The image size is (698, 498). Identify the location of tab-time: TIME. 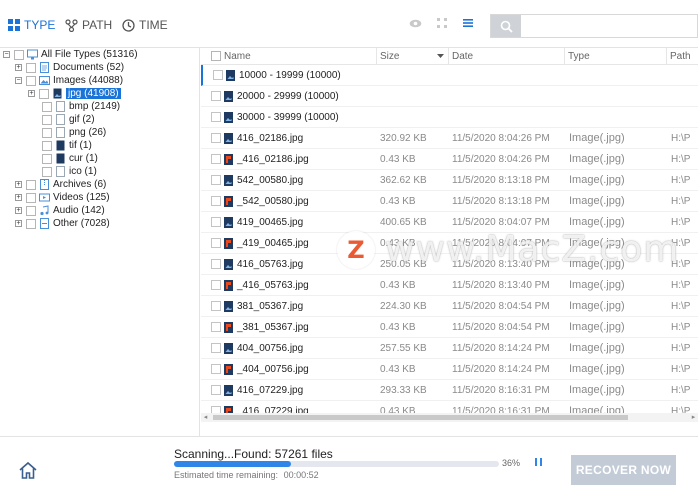
(145, 25).